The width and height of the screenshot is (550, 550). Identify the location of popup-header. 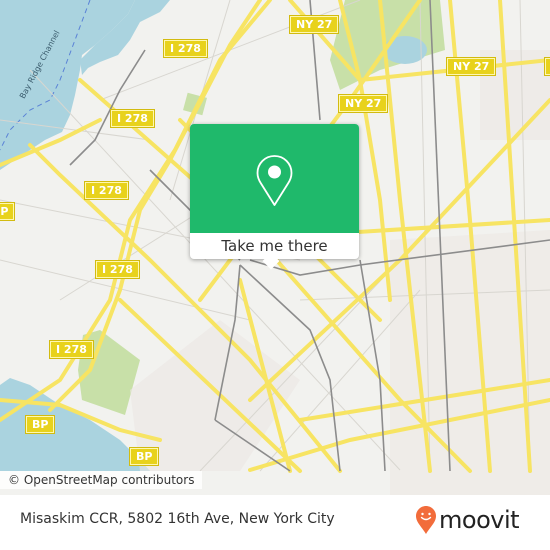
(274, 178).